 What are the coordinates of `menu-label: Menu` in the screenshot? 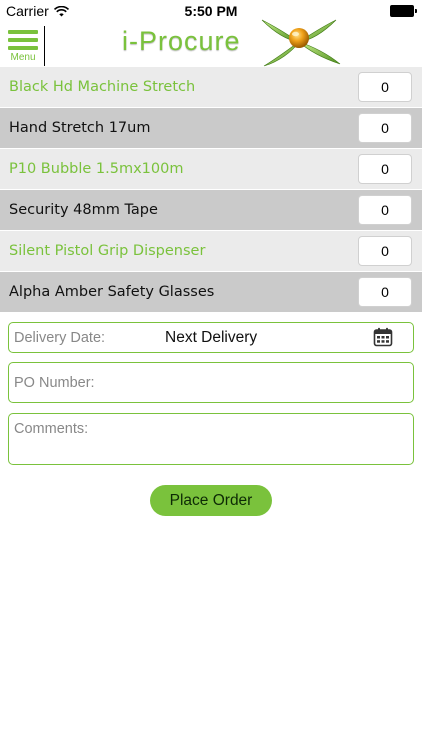 It's located at (23, 57).